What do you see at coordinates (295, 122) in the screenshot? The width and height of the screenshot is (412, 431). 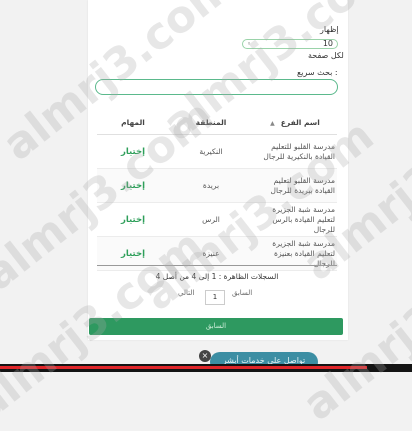 I see `header-branch-name: اسم الفرع▲` at bounding box center [295, 122].